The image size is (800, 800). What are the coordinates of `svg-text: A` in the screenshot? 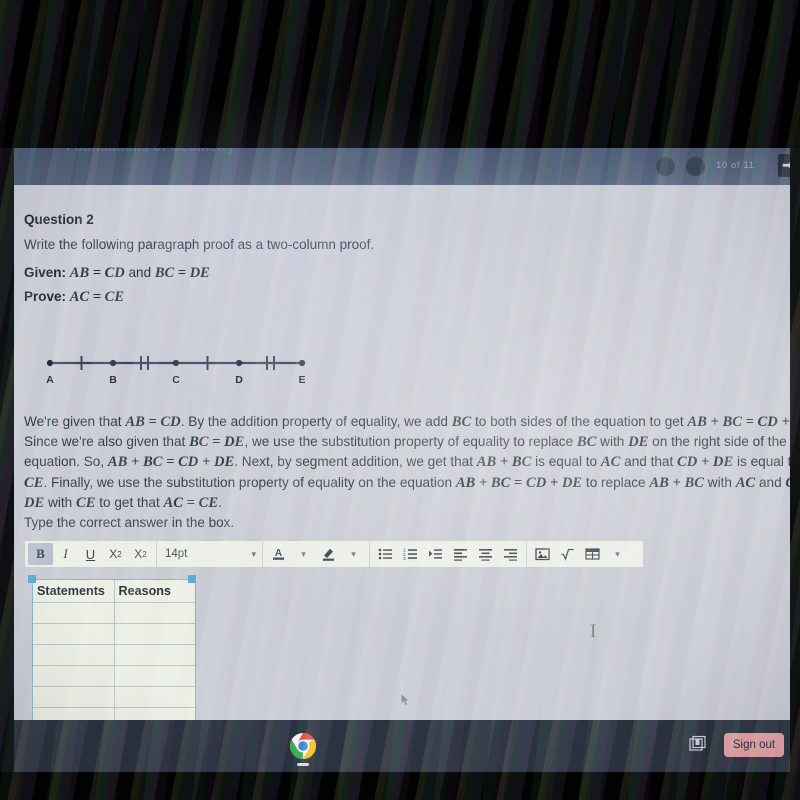 It's located at (278, 553).